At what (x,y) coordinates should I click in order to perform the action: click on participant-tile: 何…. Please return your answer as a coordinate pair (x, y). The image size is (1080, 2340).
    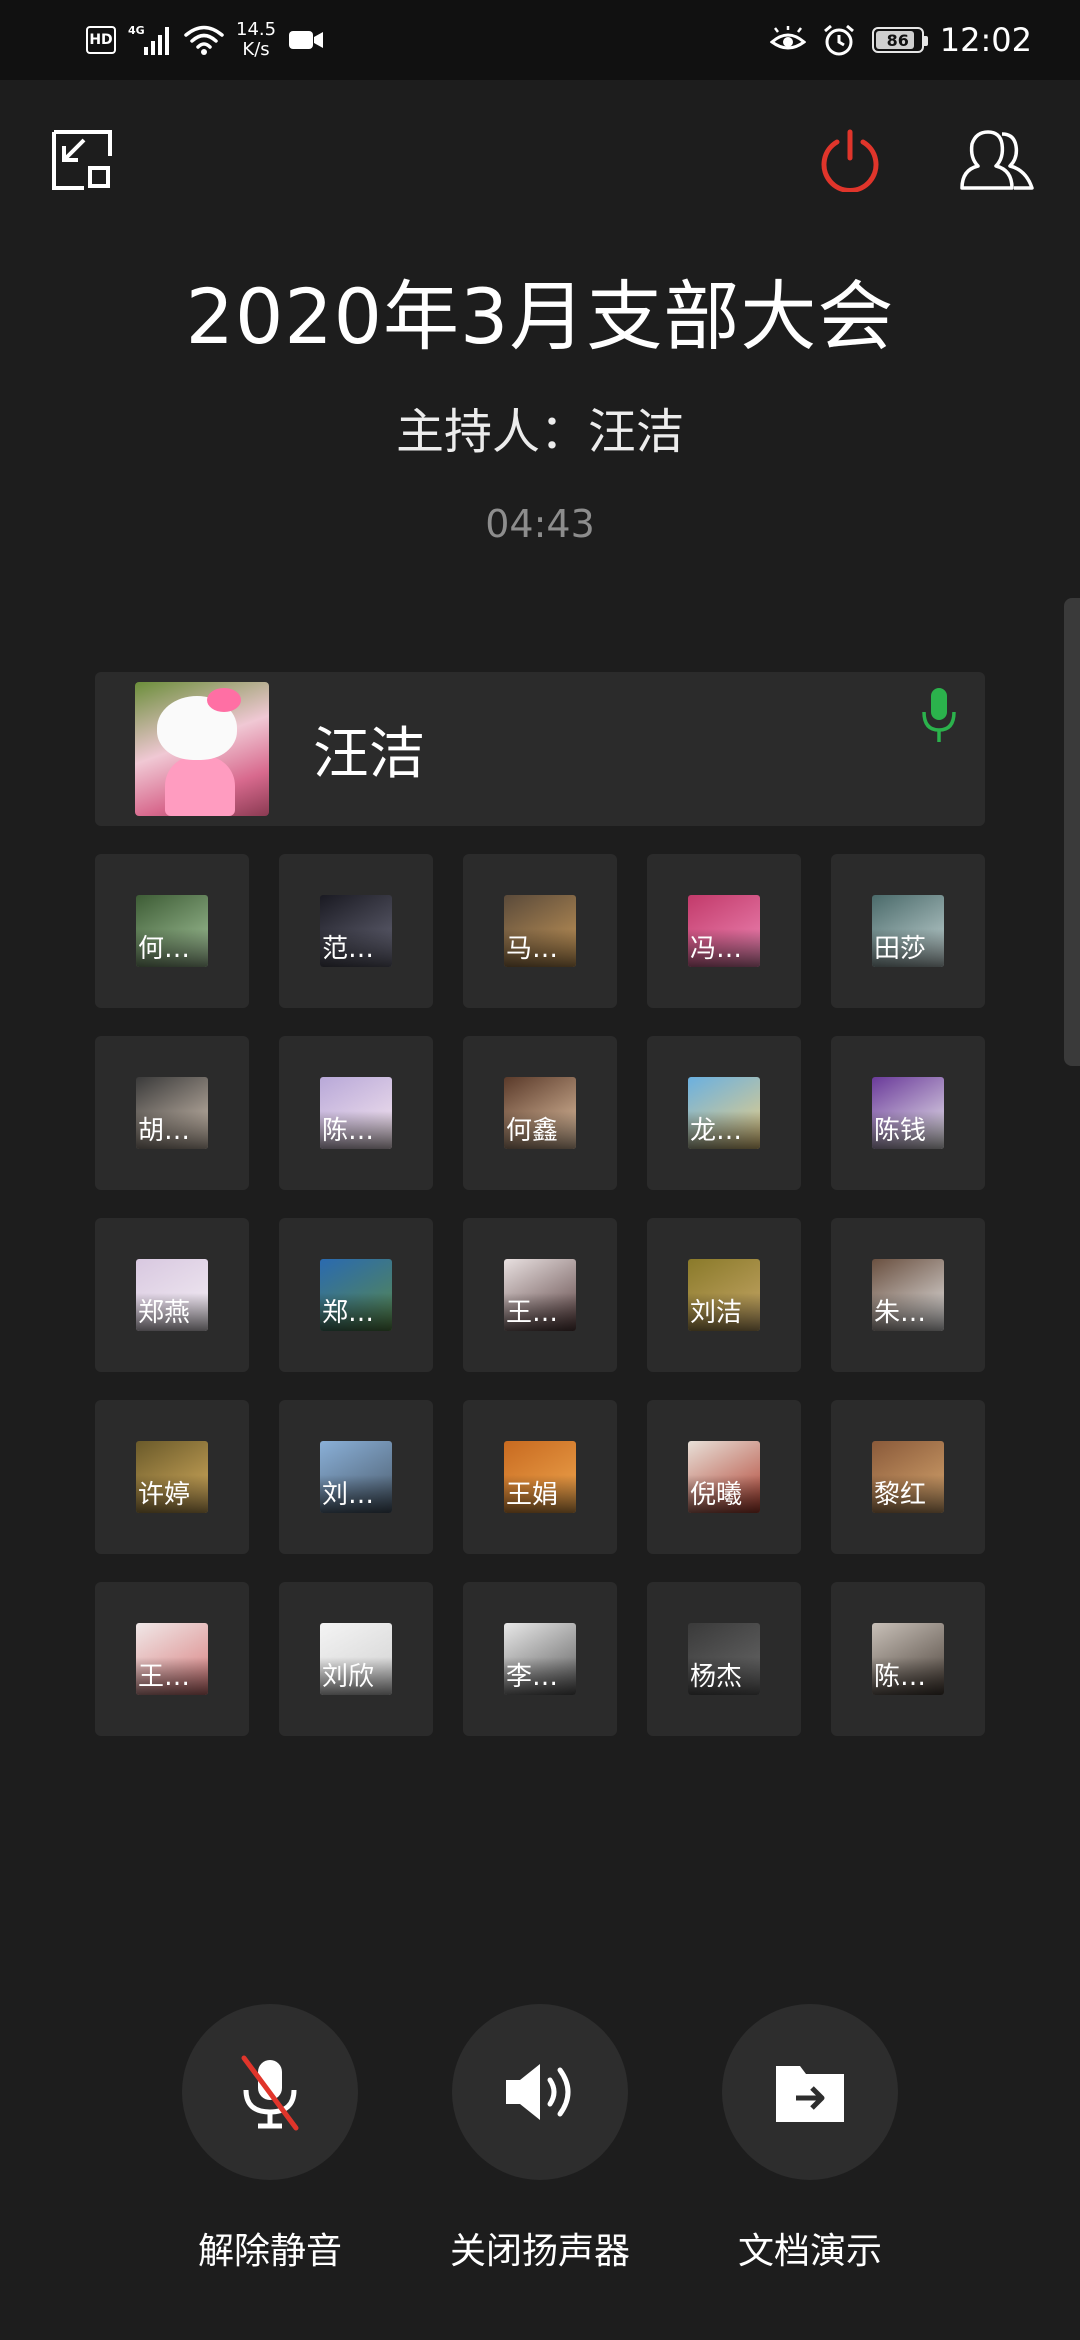
    Looking at the image, I should click on (172, 931).